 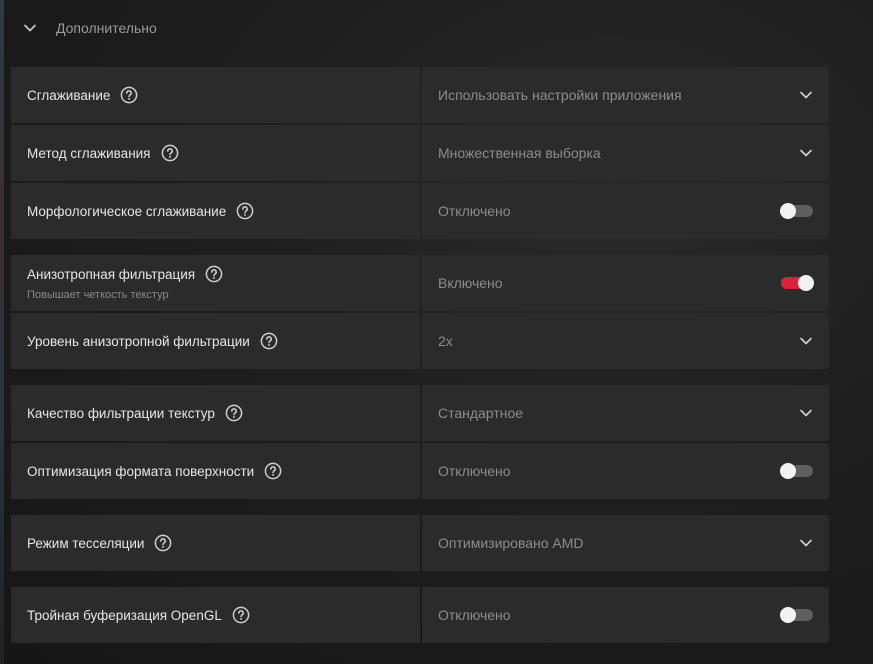 What do you see at coordinates (215, 153) in the screenshot?
I see `setting-label-cell: Метод сглаживания` at bounding box center [215, 153].